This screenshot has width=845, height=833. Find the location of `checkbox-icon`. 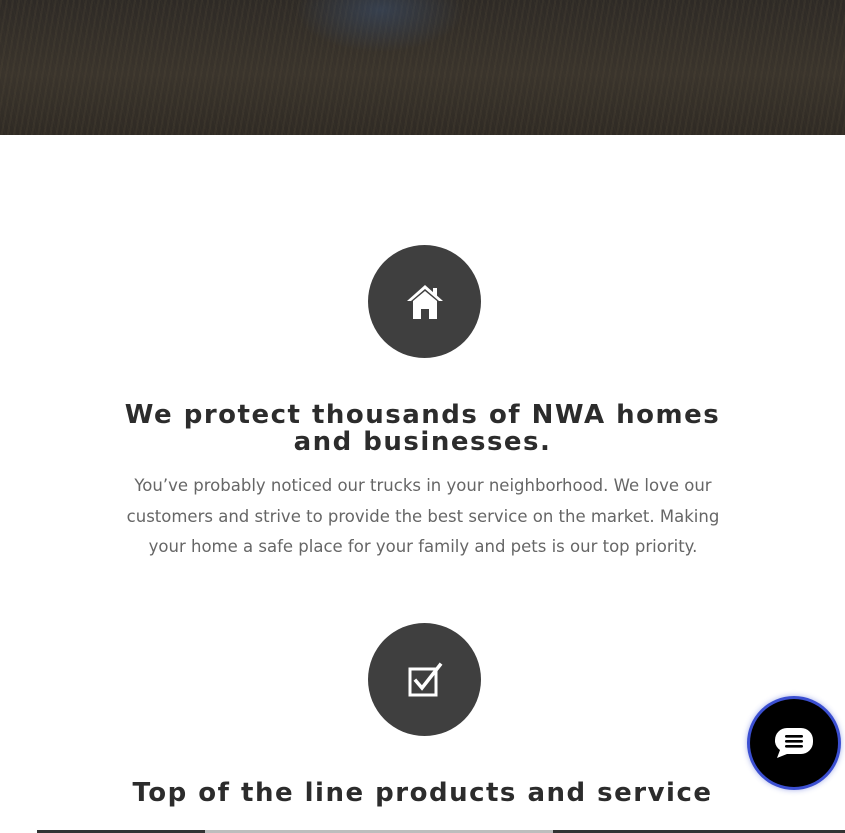

checkbox-icon is located at coordinates (425, 679).